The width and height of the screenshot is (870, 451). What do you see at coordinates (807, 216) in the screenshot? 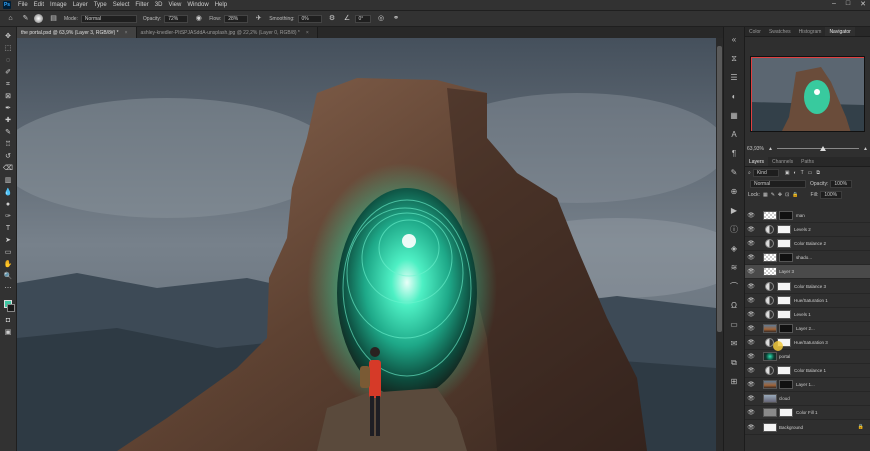
I see `layer-row: 👁 man` at bounding box center [807, 216].